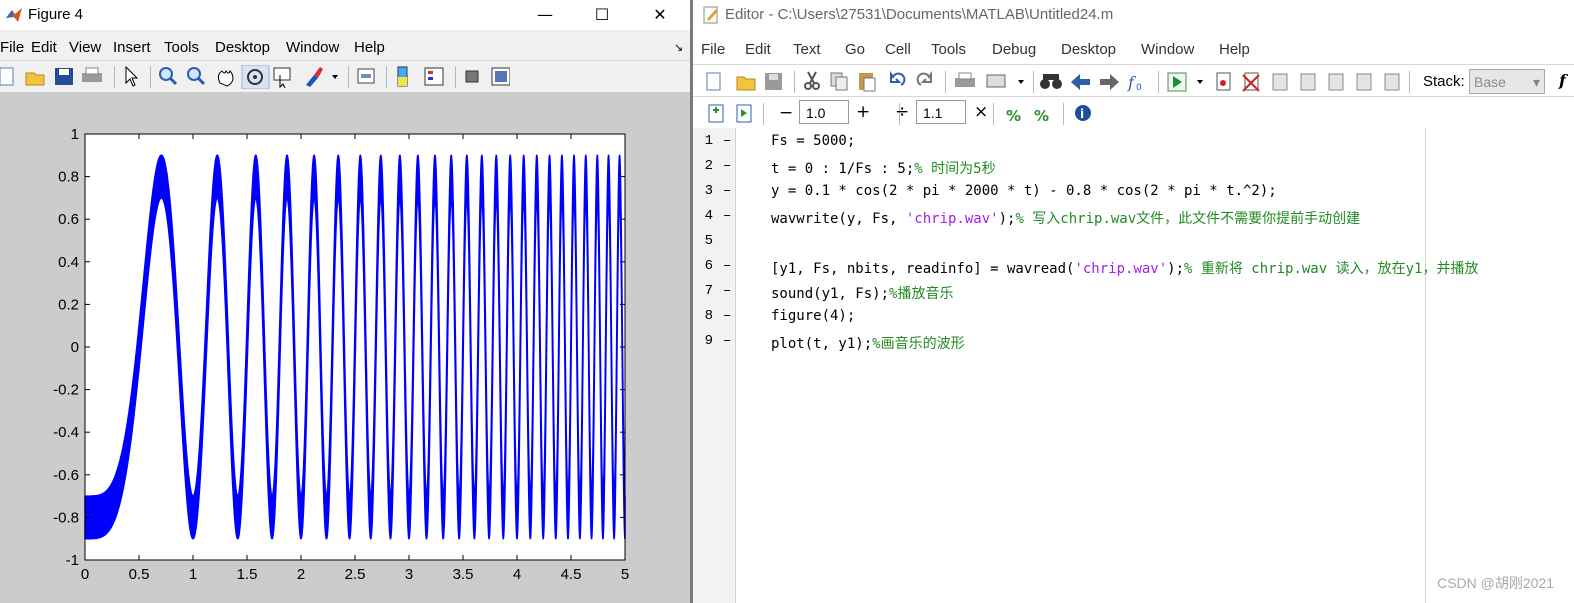  I want to click on show-plot-tools-icon, so click(500, 76).